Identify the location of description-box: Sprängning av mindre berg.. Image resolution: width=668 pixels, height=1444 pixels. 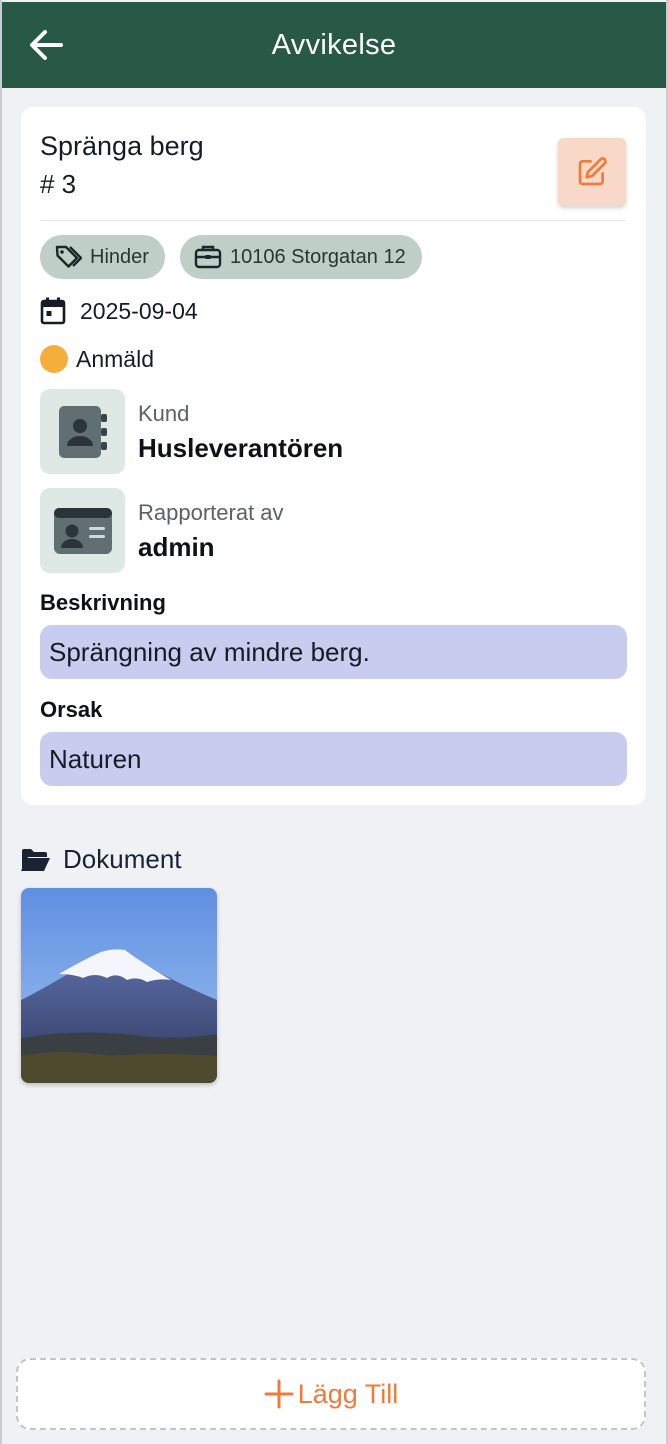
(333, 652).